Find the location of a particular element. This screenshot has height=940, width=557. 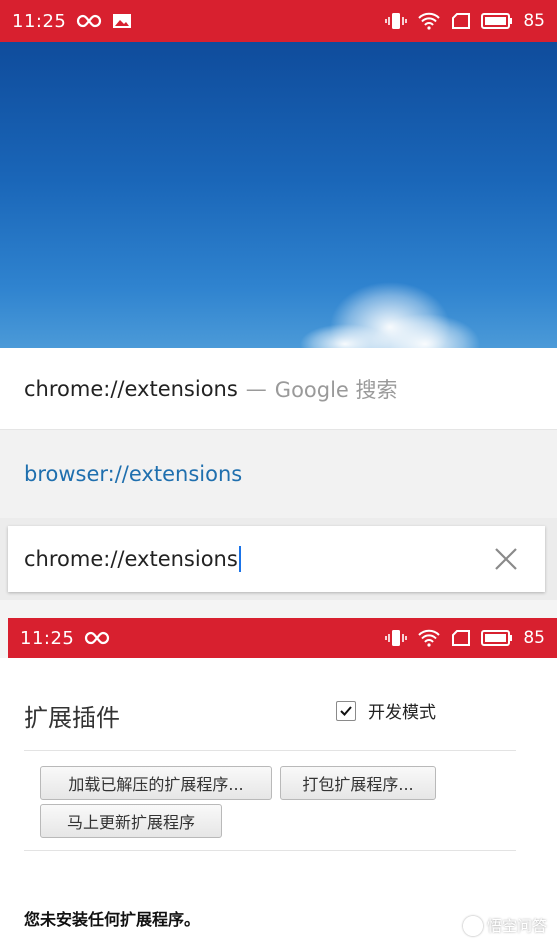

suggestion-engine: Google 搜索 is located at coordinates (336, 389).